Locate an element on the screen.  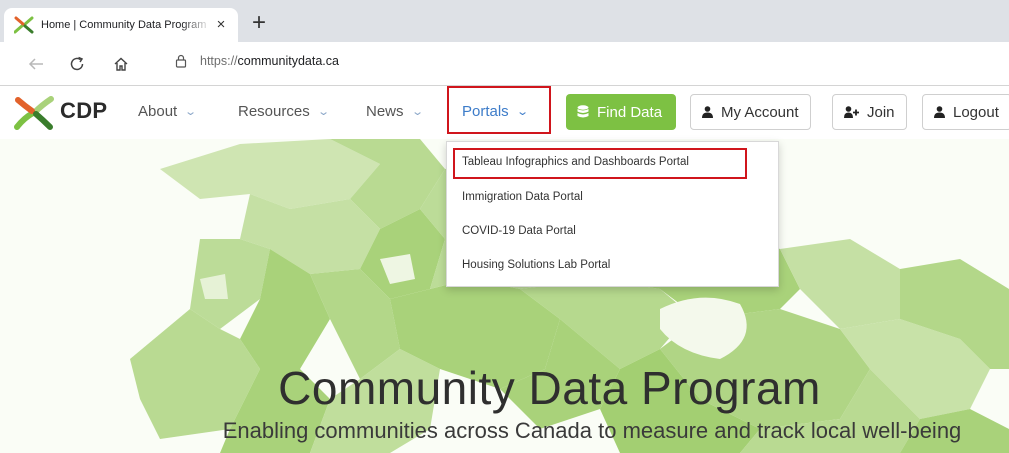
nav-resources: Resources ⌄ is located at coordinates (284, 111).